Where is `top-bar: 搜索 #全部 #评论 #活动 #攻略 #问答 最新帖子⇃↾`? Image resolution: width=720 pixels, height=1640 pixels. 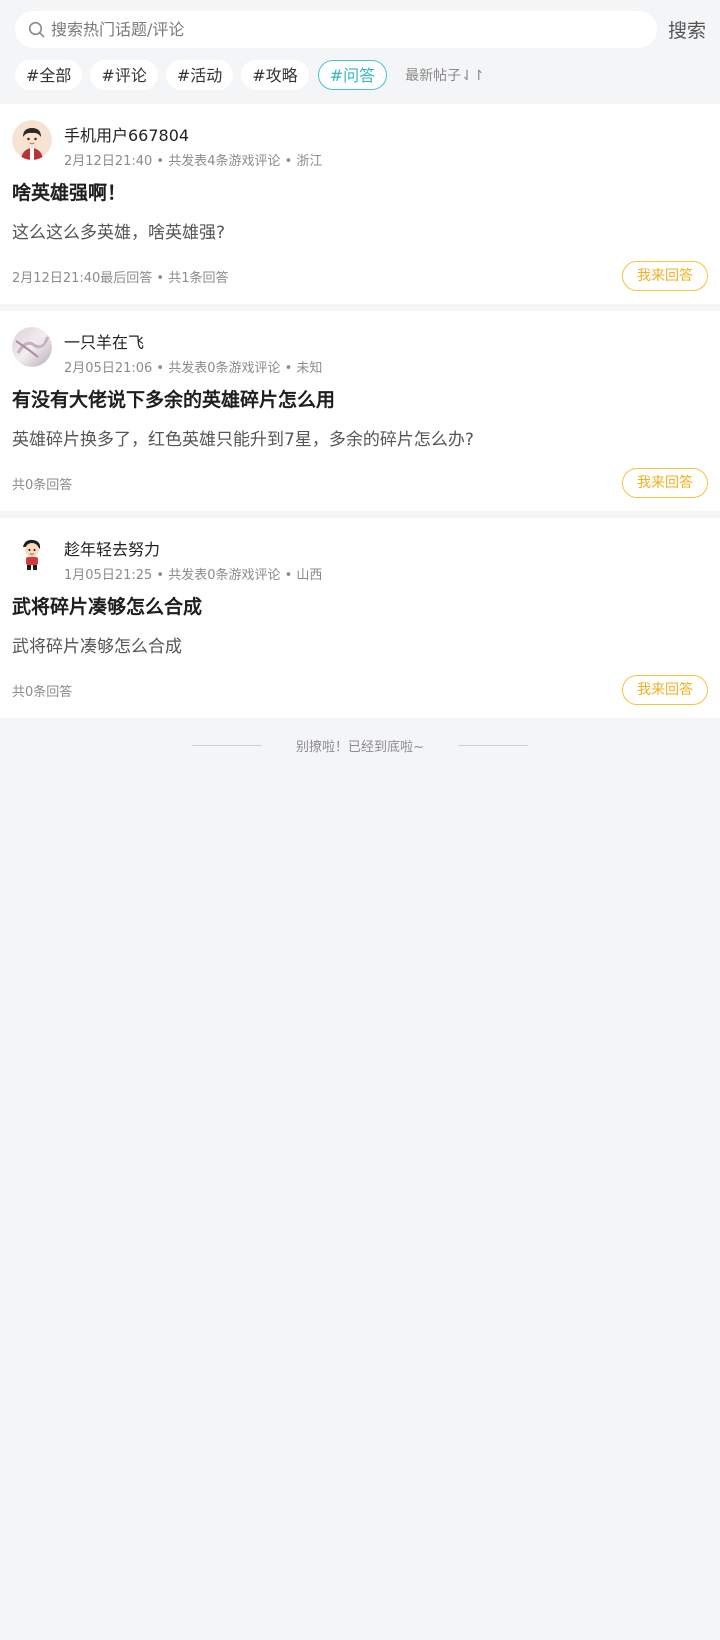 top-bar: 搜索 #全部 #评论 #活动 #攻略 #问答 最新帖子⇃↾ is located at coordinates (360, 52).